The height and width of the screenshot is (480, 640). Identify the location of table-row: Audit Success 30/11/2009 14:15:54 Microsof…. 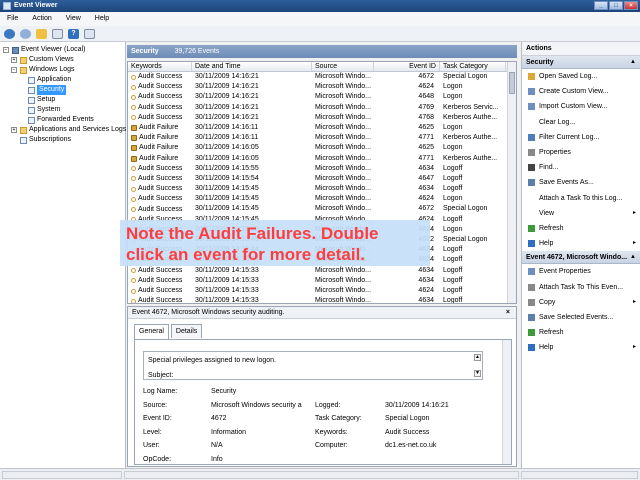
(322, 179).